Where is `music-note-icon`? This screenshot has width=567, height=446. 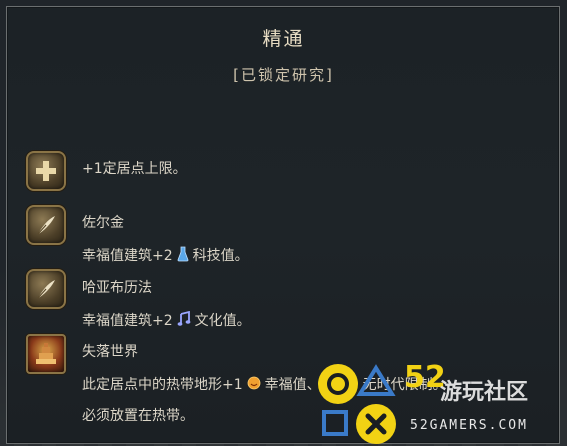 music-note-icon is located at coordinates (184, 320).